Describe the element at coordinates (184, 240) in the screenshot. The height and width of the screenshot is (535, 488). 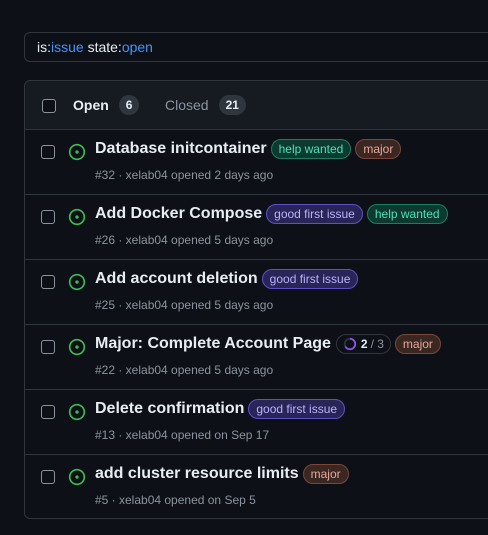
I see `issue-meta: #26 · xelab04 opened 5 days ago` at that location.